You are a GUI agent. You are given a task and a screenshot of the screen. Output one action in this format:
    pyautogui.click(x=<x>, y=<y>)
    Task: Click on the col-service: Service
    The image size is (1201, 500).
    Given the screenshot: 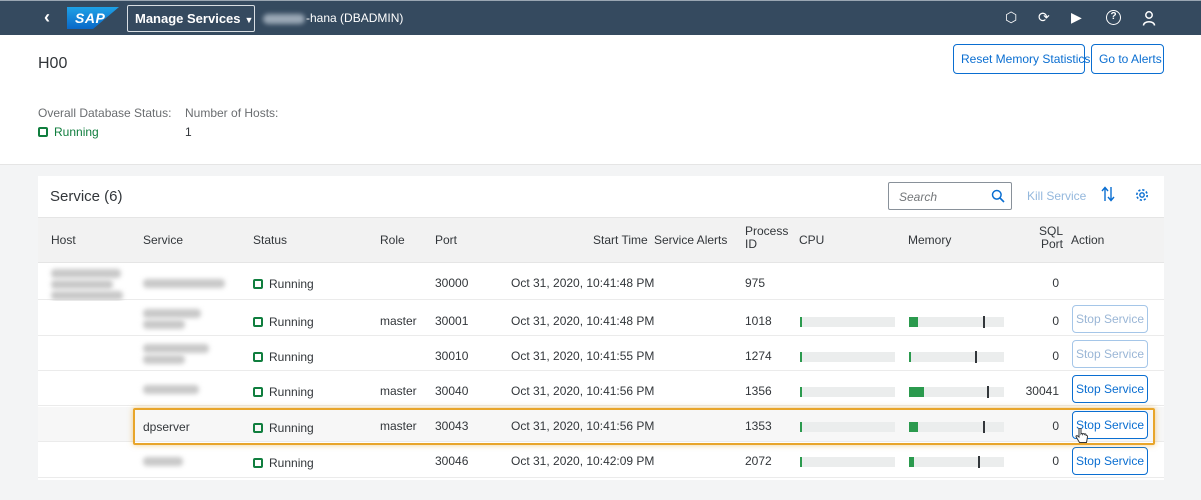 What is the action you would take?
    pyautogui.click(x=163, y=240)
    